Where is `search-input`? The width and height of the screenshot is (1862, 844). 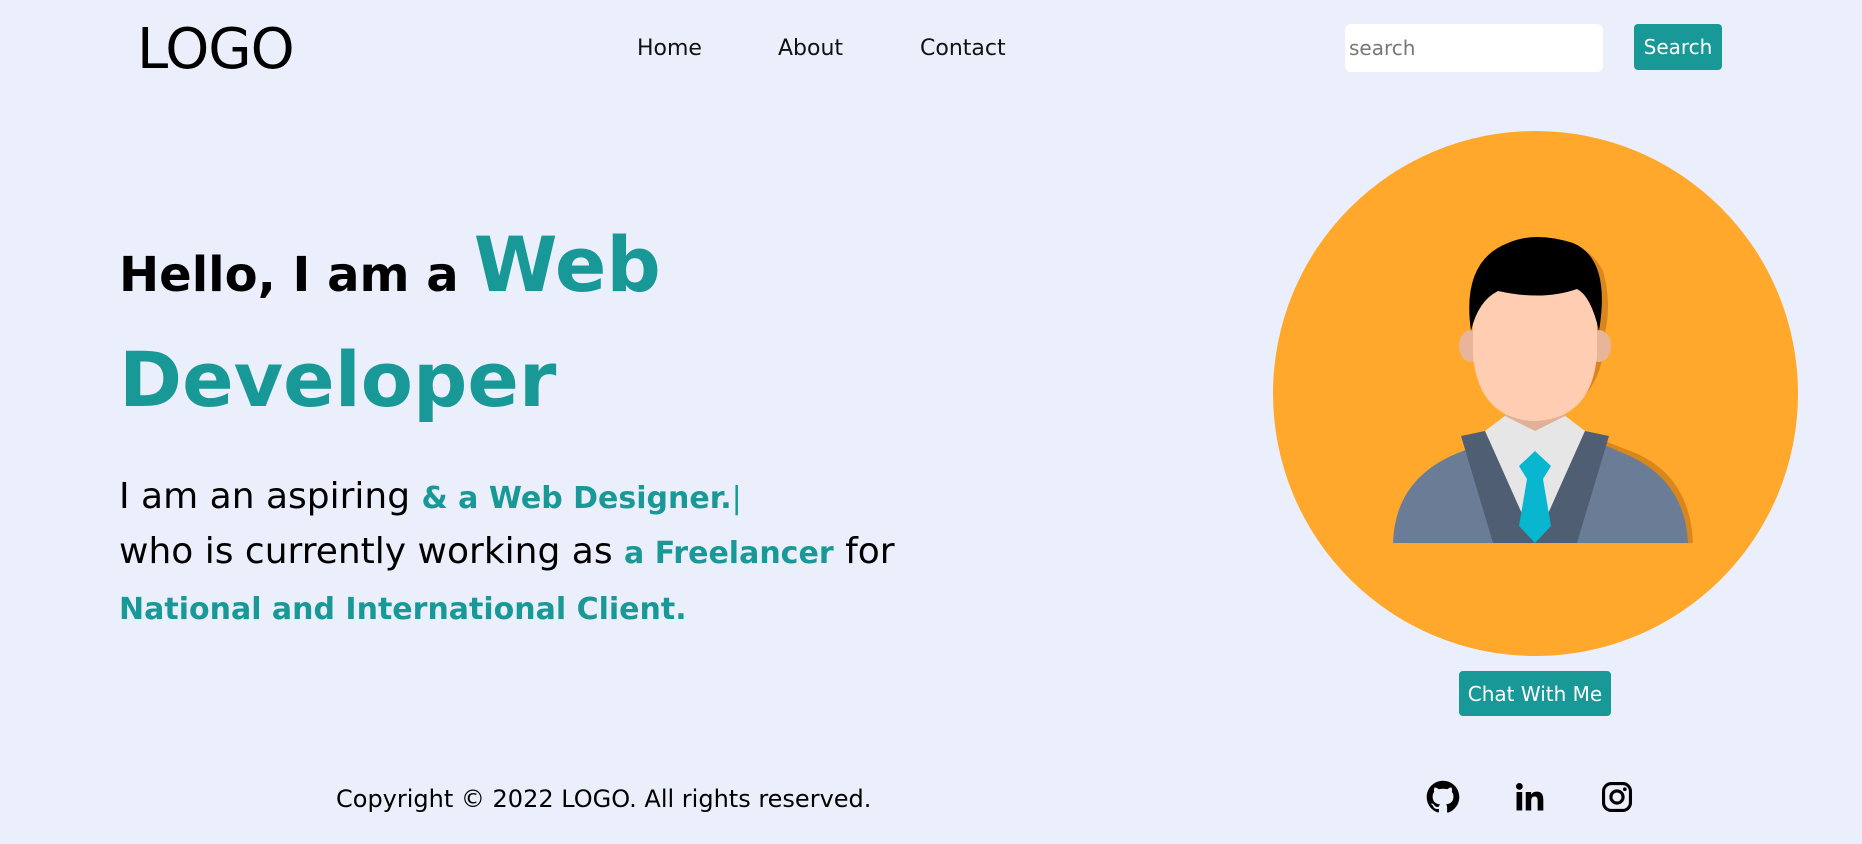
search-input is located at coordinates (1474, 48).